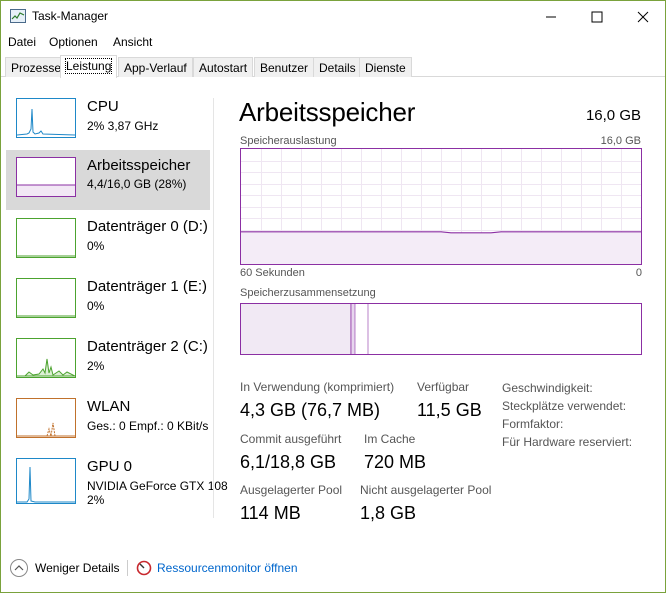  What do you see at coordinates (132, 42) in the screenshot?
I see `menu-view: Ansicht` at bounding box center [132, 42].